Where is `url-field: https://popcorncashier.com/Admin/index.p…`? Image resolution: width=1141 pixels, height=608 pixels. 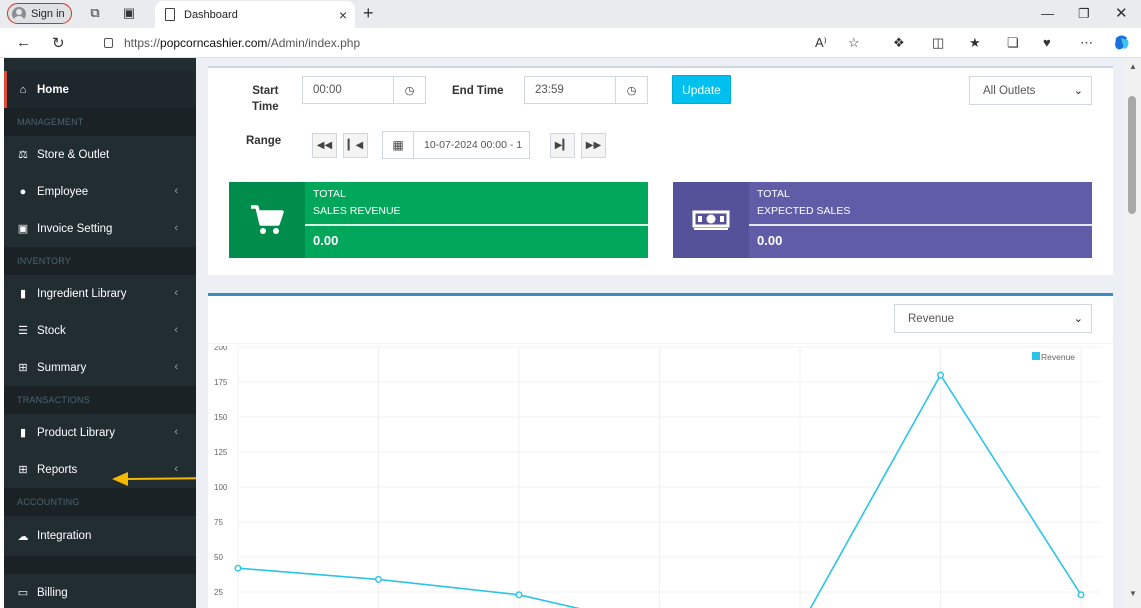 url-field: https://popcorncashier.com/Admin/index.p… is located at coordinates (484, 43).